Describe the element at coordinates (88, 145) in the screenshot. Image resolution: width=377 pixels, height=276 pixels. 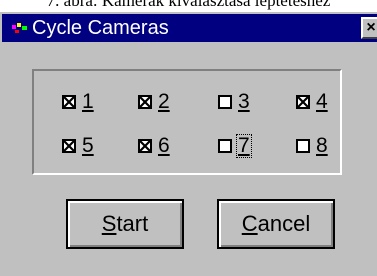
I see `camera-checkbox-label: 5` at that location.